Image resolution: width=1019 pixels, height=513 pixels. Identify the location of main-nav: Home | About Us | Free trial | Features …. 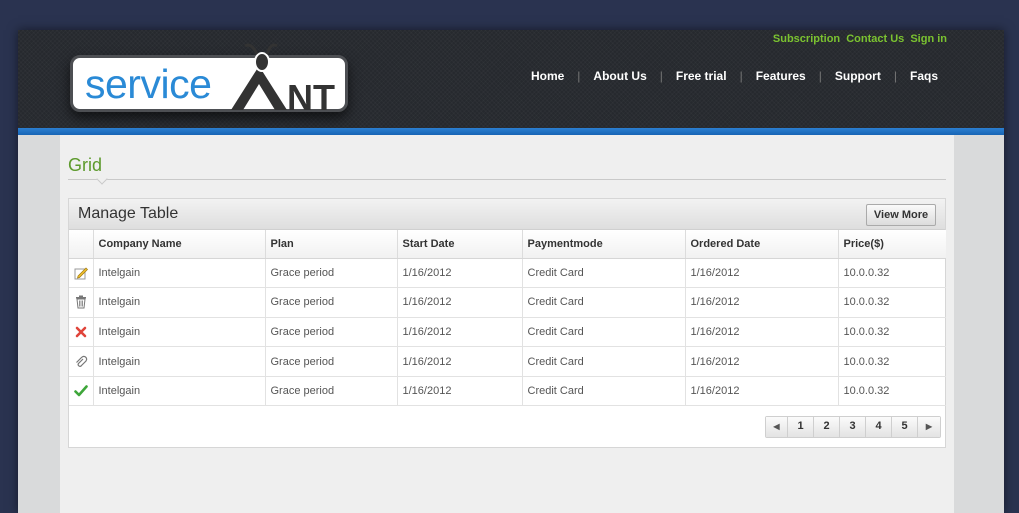
(734, 76).